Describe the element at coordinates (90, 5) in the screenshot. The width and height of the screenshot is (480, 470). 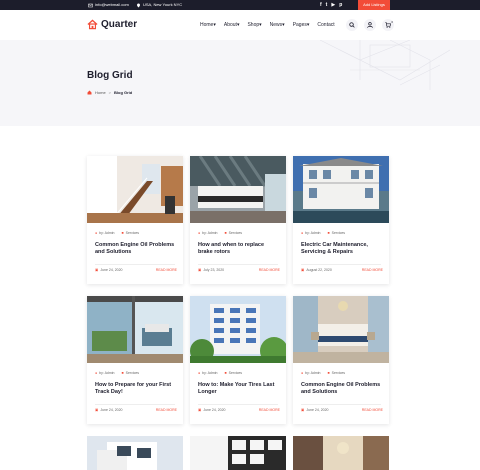
I see `mail-icon` at that location.